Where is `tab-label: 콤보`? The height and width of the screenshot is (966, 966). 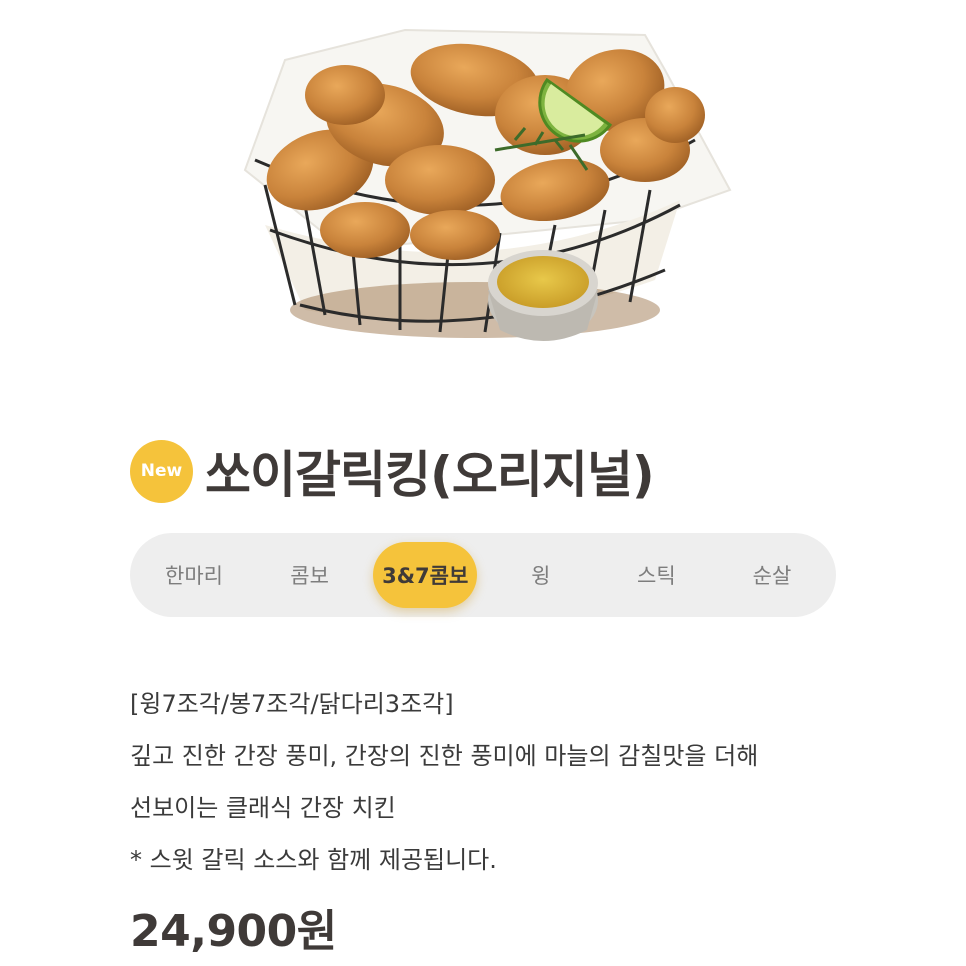
tab-label: 콤보 is located at coordinates (309, 576).